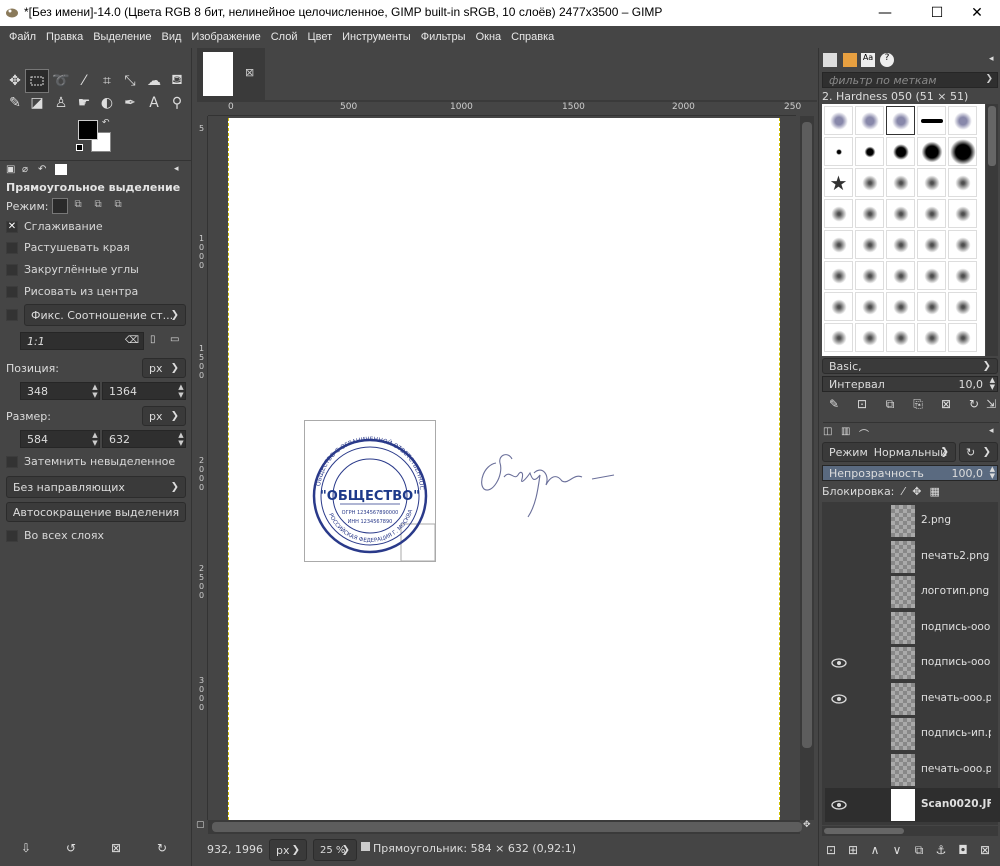 The image size is (1000, 866). Describe the element at coordinates (910, 384) in the screenshot. I see `spacing-slider: Интервал 10,0 ▲ ▼` at that location.